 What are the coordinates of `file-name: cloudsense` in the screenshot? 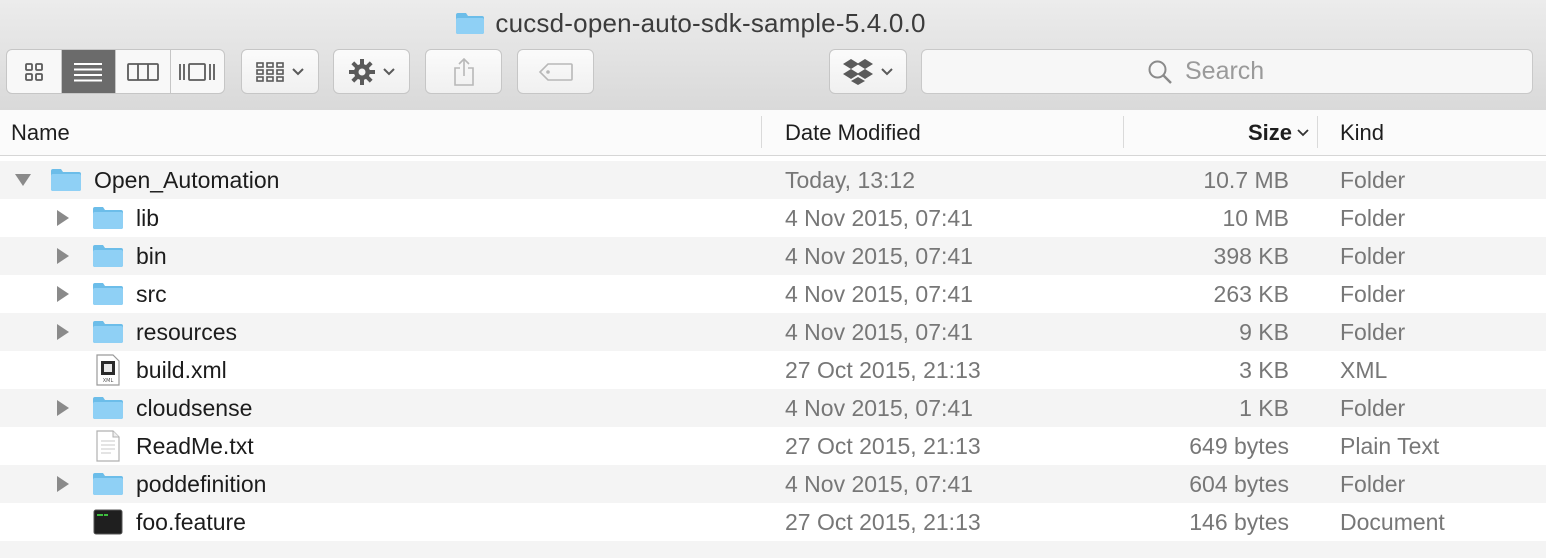 It's located at (194, 407).